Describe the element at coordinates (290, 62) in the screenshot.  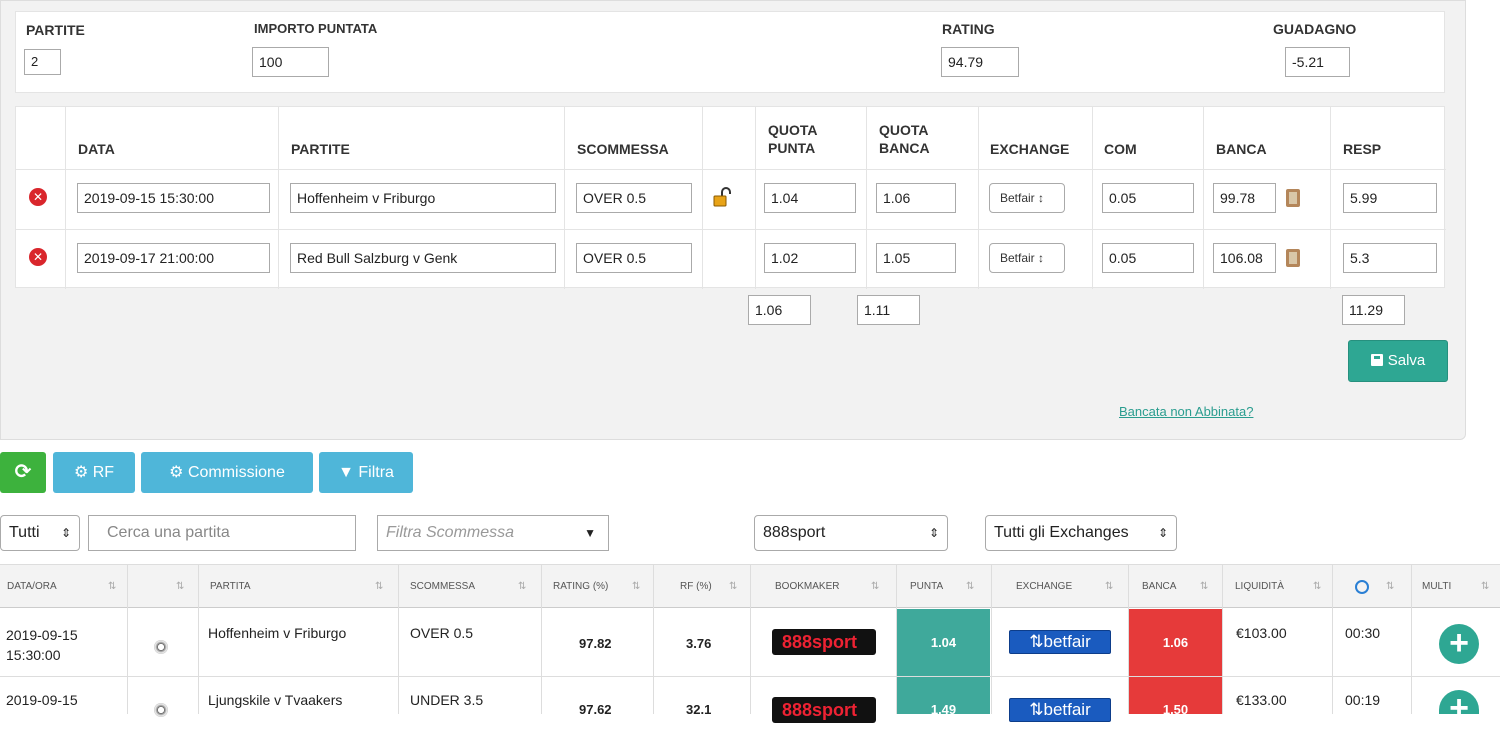
I see `importo-input: 100` at that location.